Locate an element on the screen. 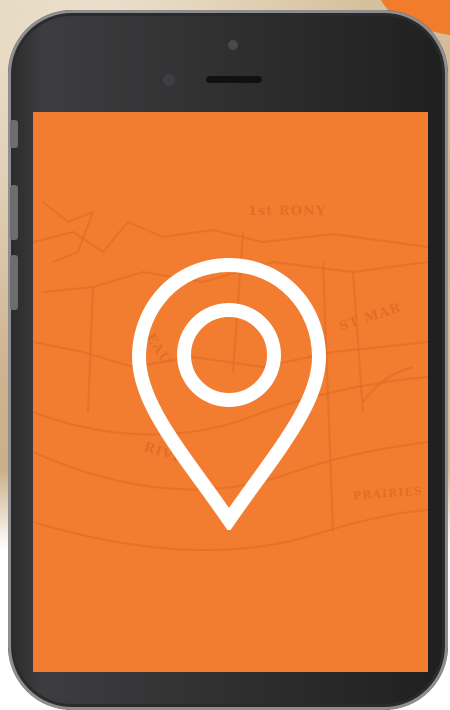 The image size is (450, 710). earpiece-speaker is located at coordinates (234, 79).